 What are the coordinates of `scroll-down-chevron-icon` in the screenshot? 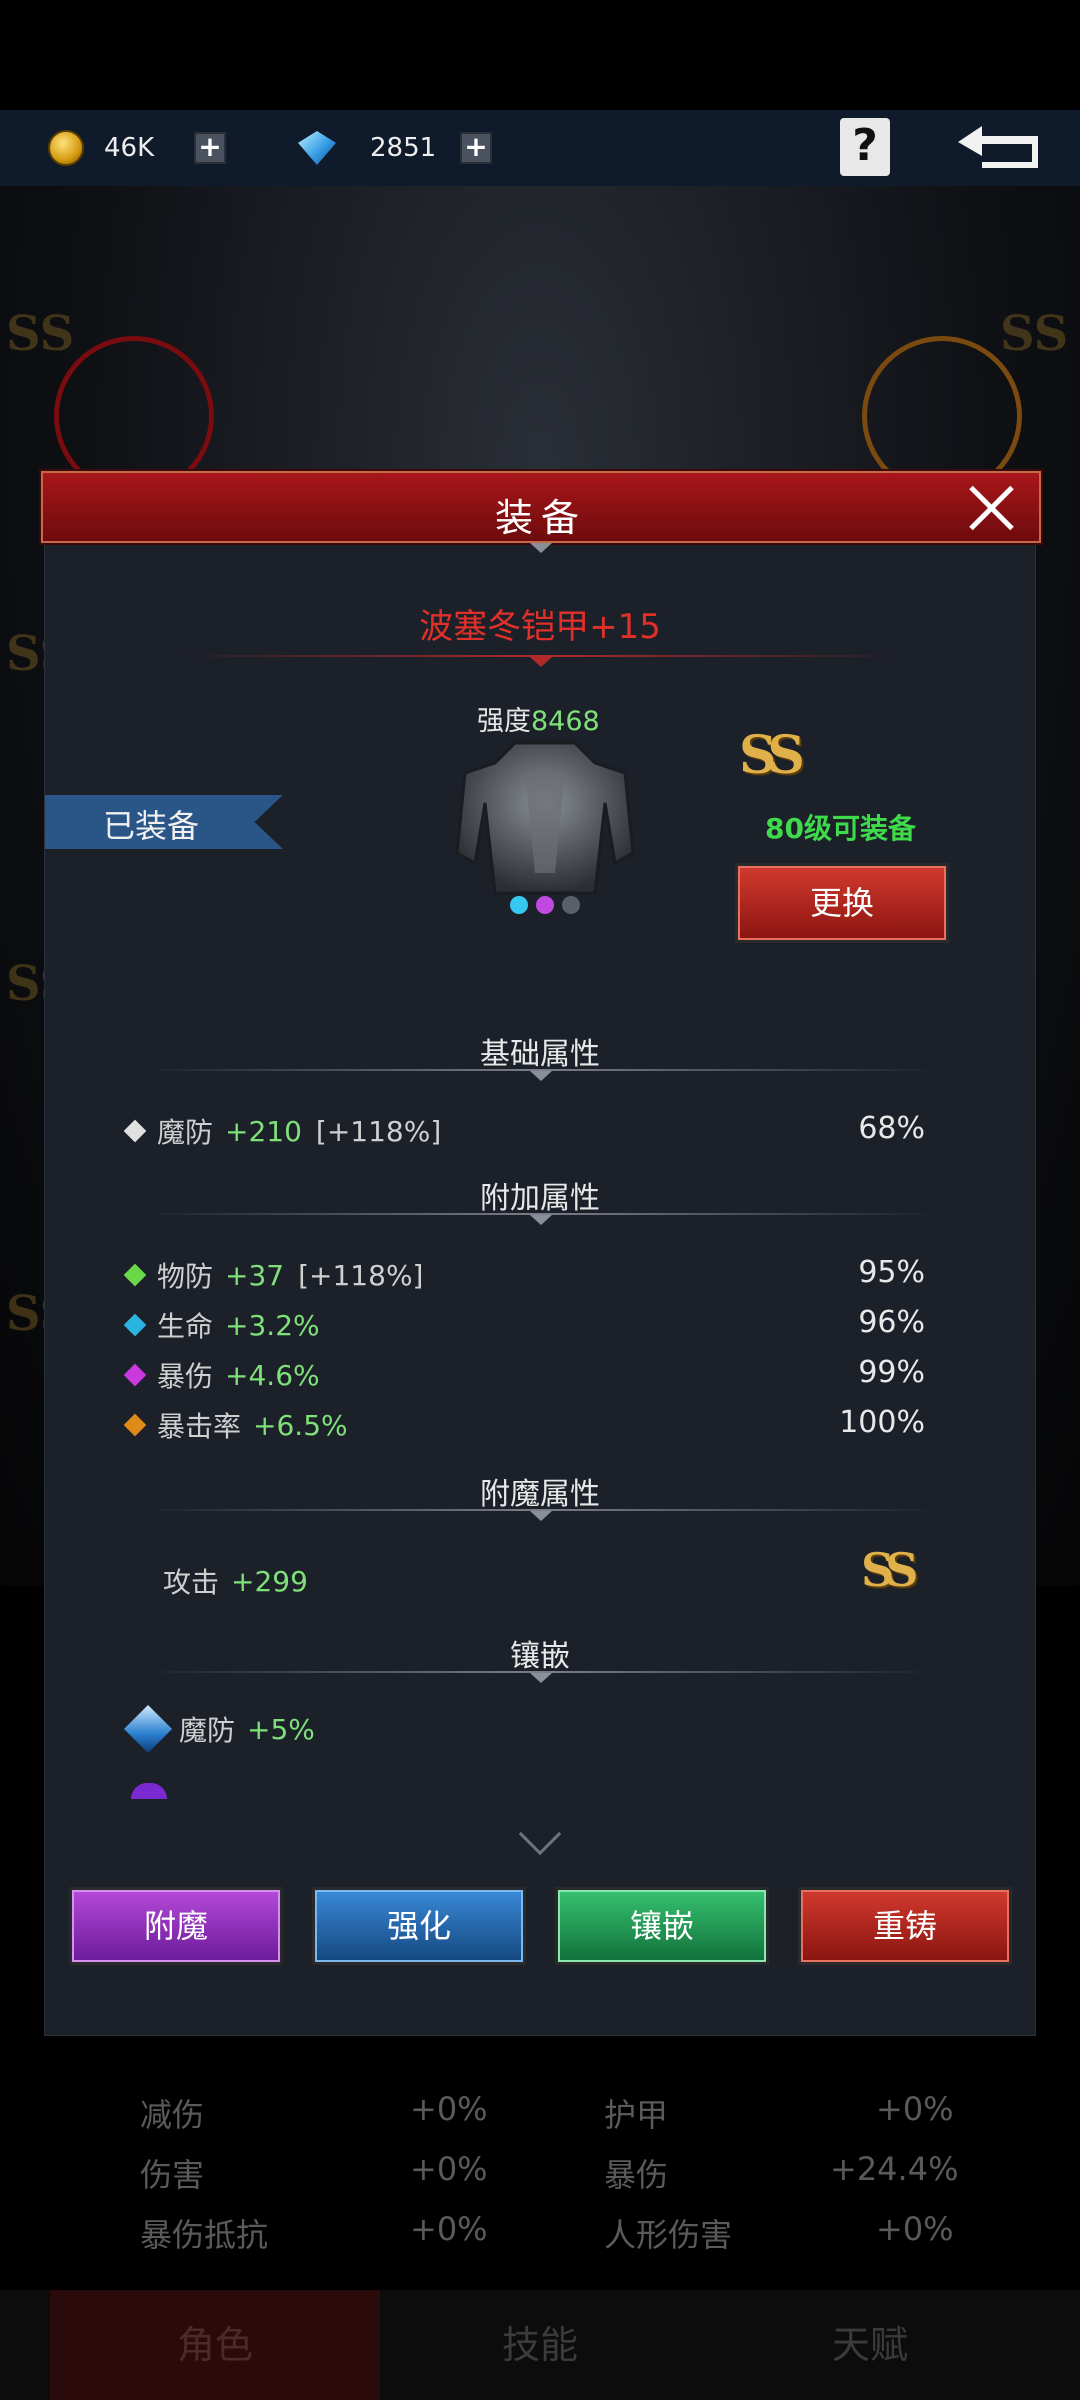 It's located at (540, 1834).